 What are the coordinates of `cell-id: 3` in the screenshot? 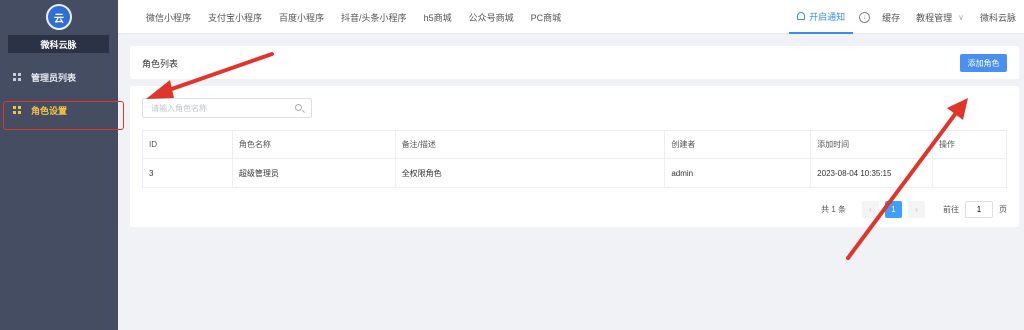 It's located at (187, 173).